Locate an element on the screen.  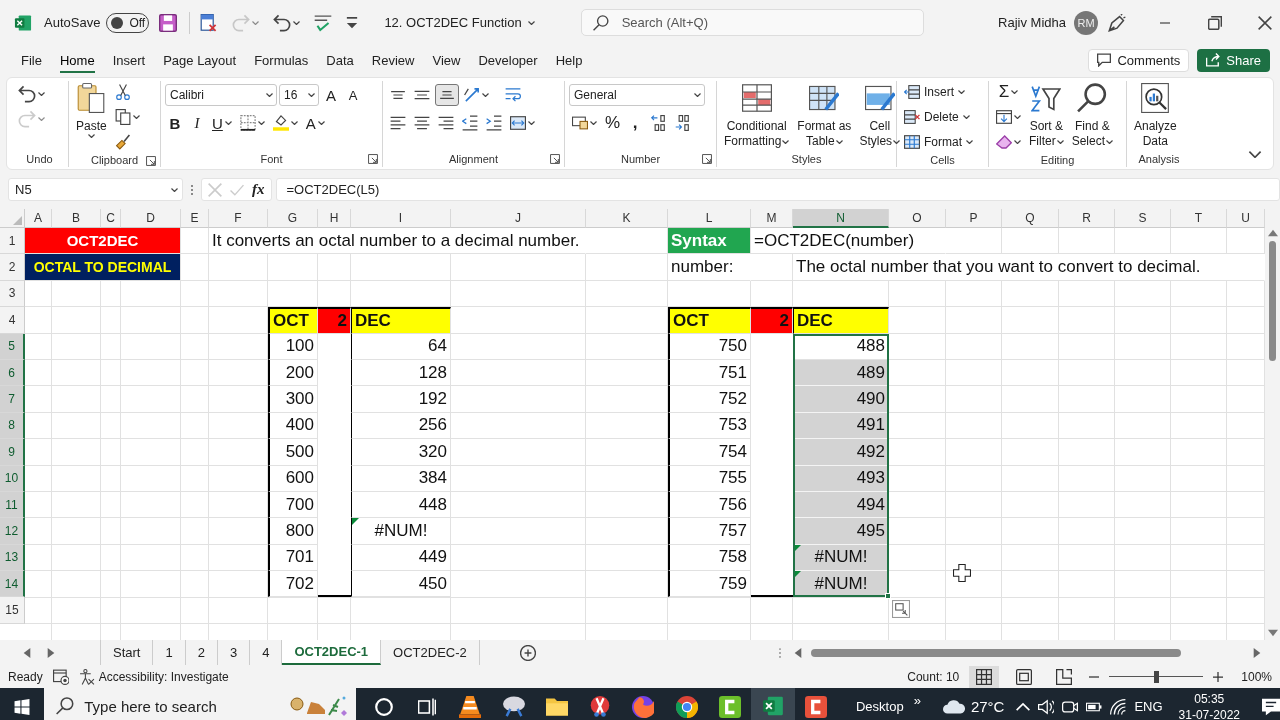
comma-button: , is located at coordinates (635, 123).